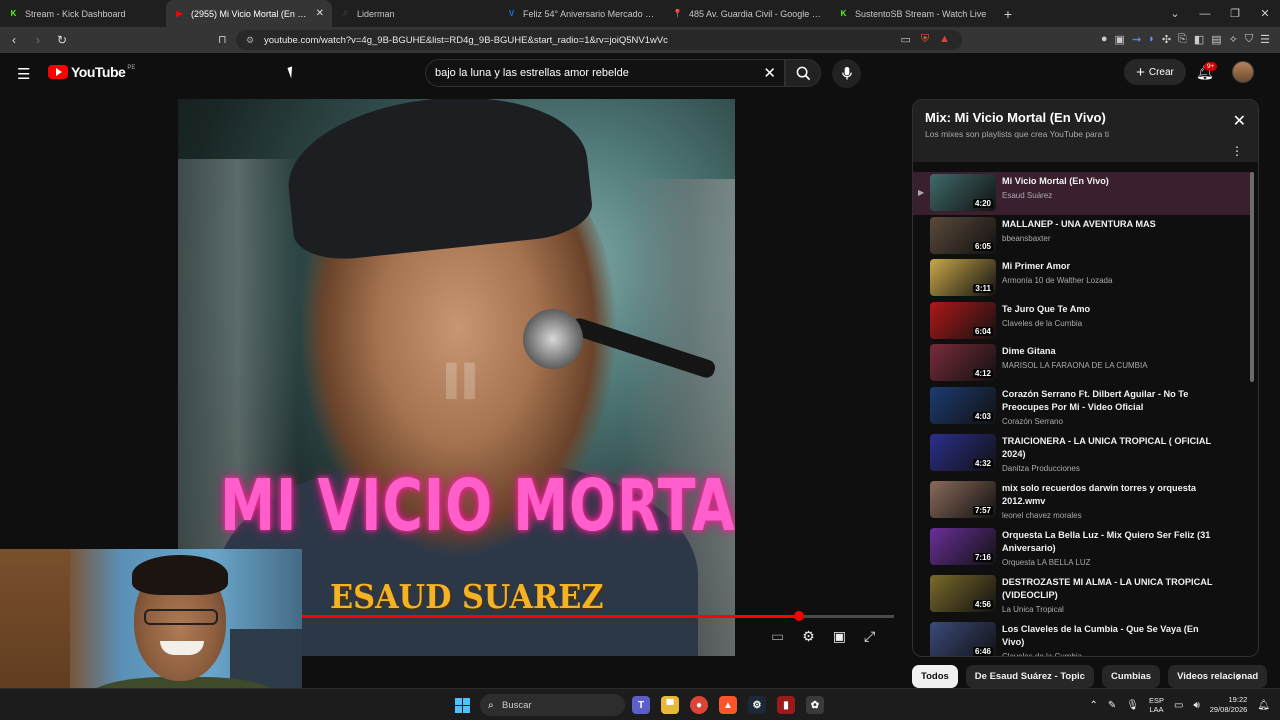 This screenshot has width=1280, height=720. Describe the element at coordinates (1243, 72) in the screenshot. I see `account-avatar` at that location.